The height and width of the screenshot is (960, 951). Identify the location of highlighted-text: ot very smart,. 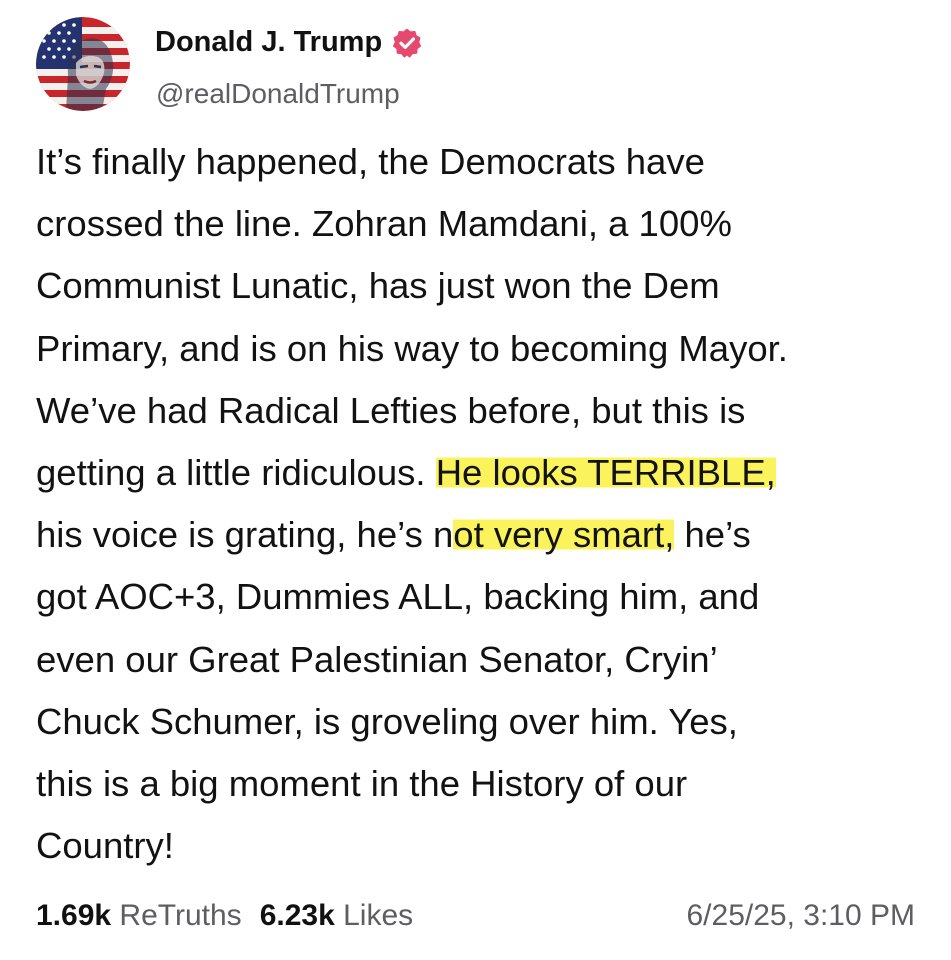
(564, 535).